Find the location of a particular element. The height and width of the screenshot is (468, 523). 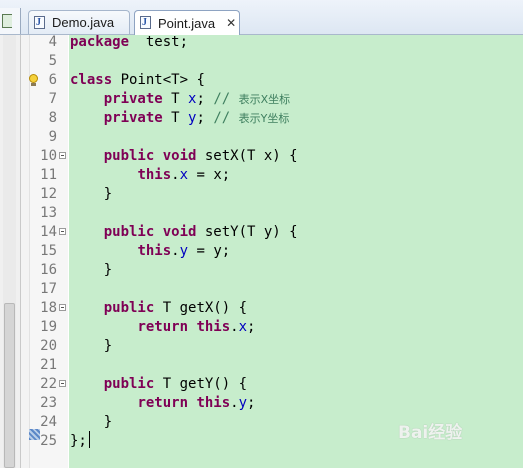

code-line: 17 is located at coordinates (261, 289).